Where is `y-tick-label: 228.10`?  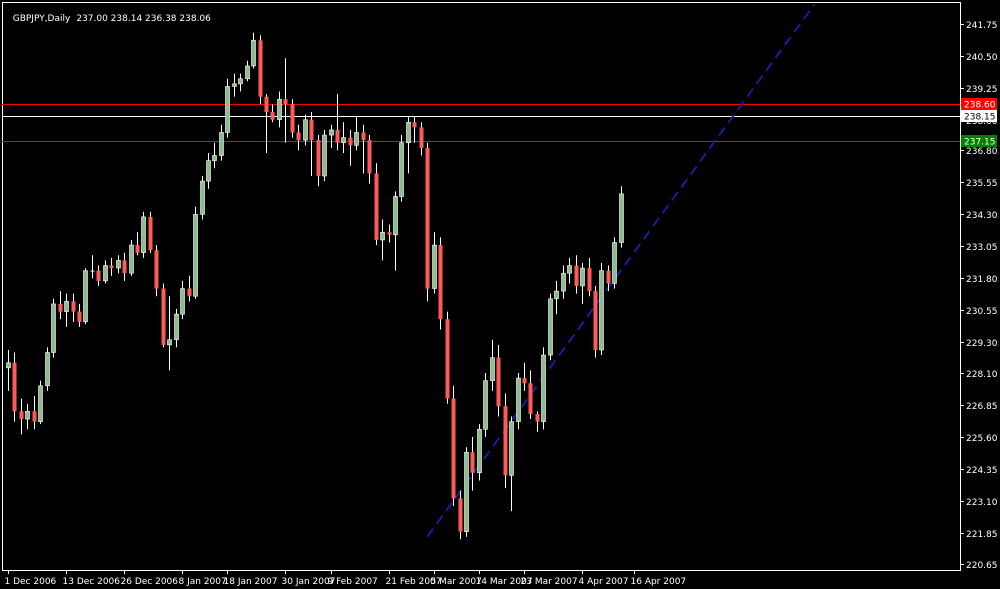 y-tick-label: 228.10 is located at coordinates (982, 375).